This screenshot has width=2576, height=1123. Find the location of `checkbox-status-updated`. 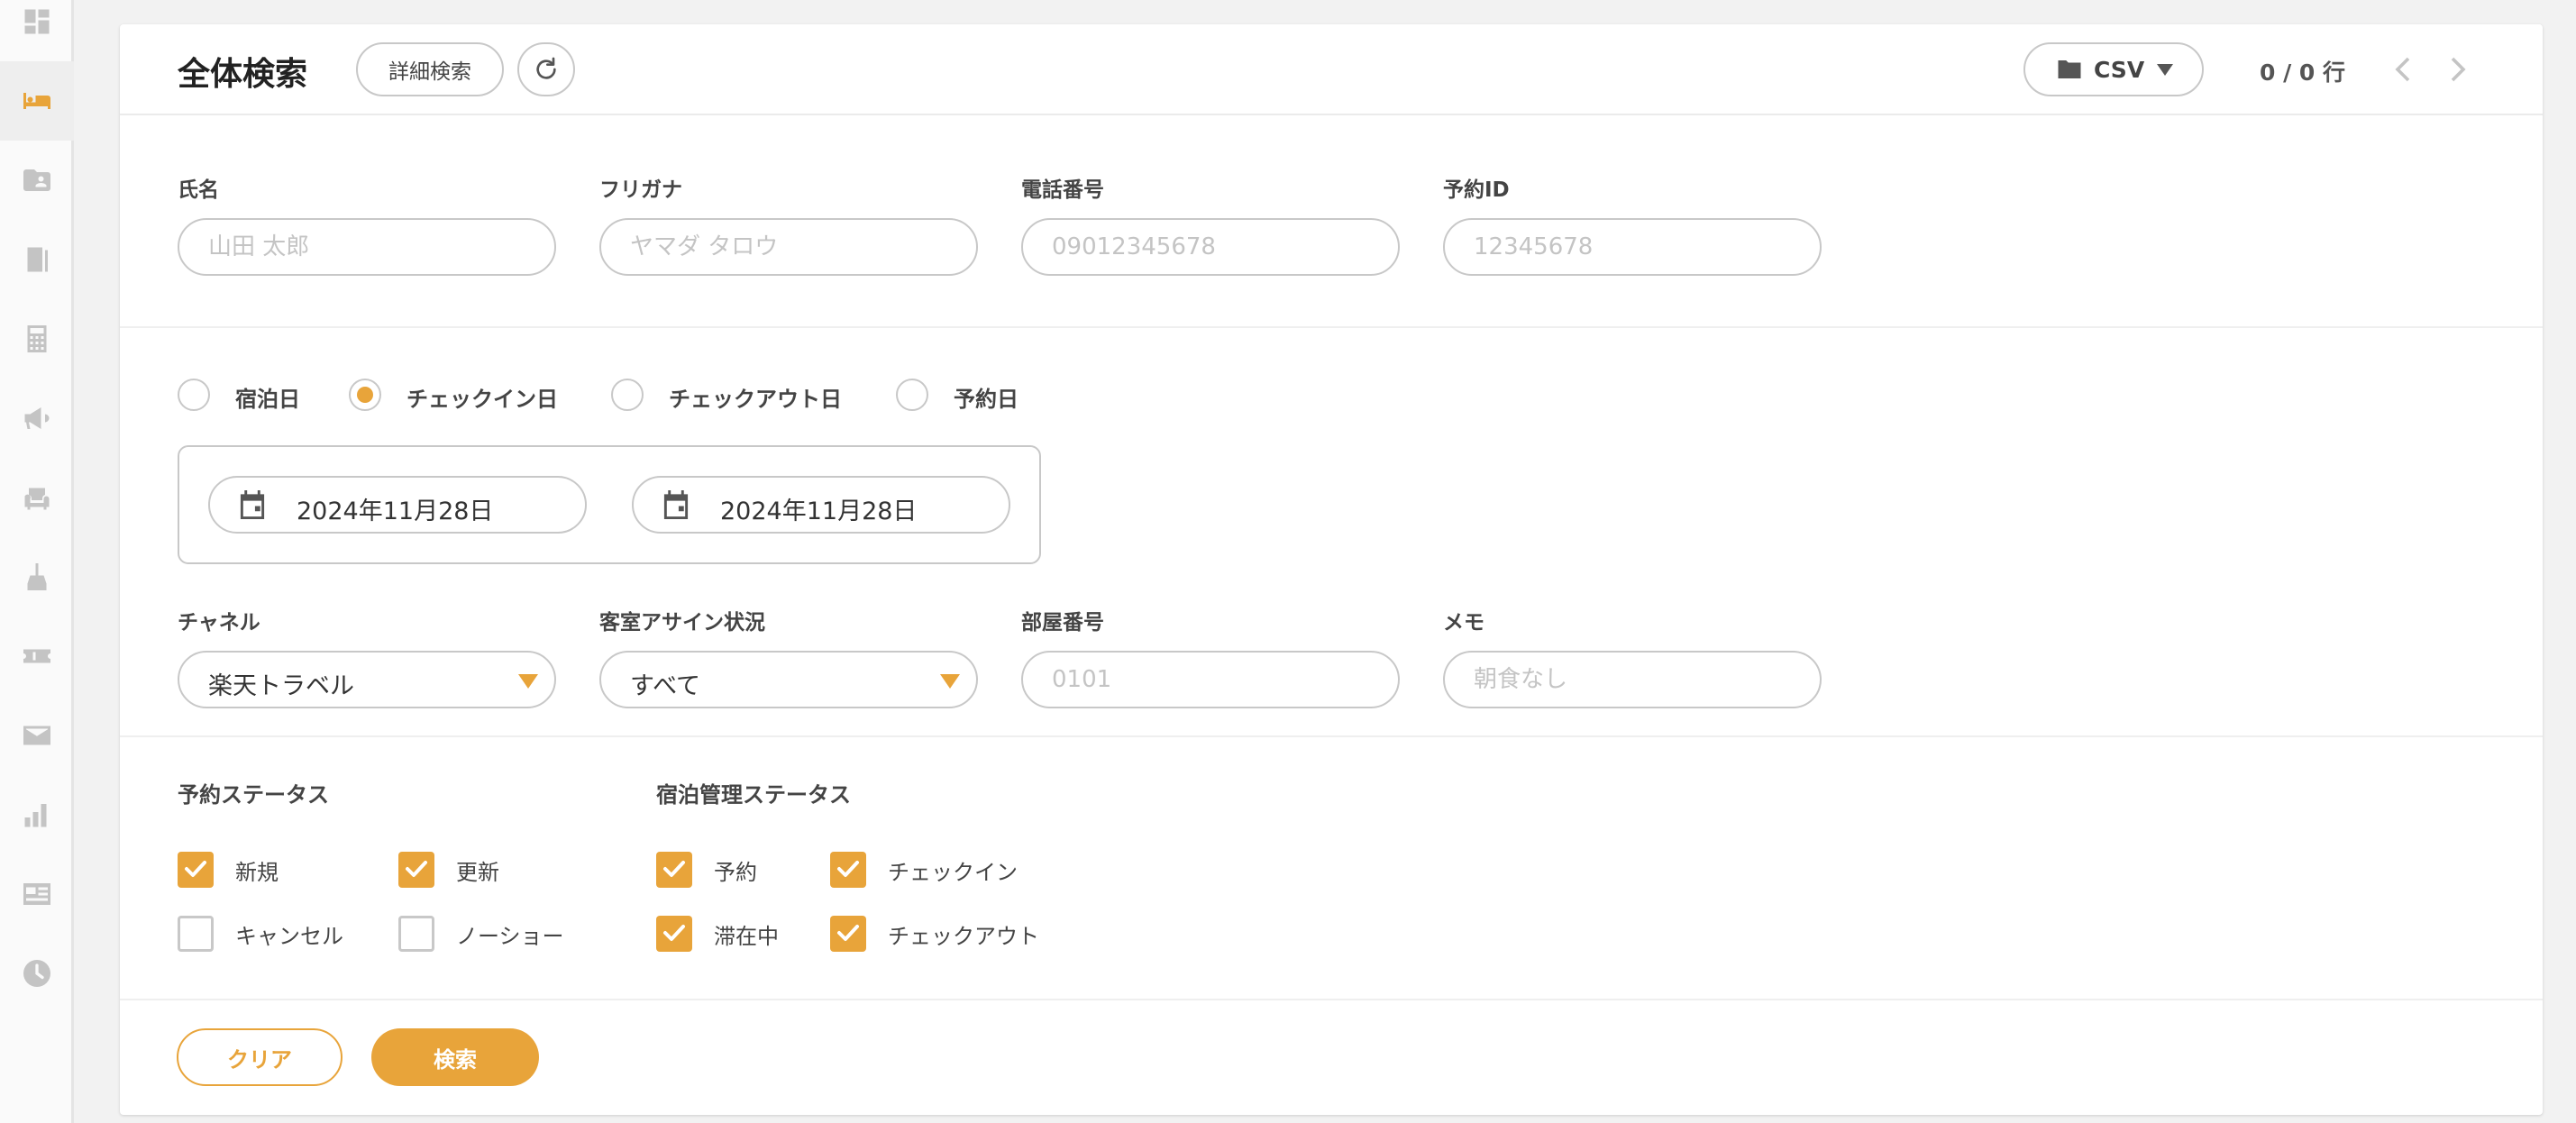

checkbox-status-updated is located at coordinates (416, 870).